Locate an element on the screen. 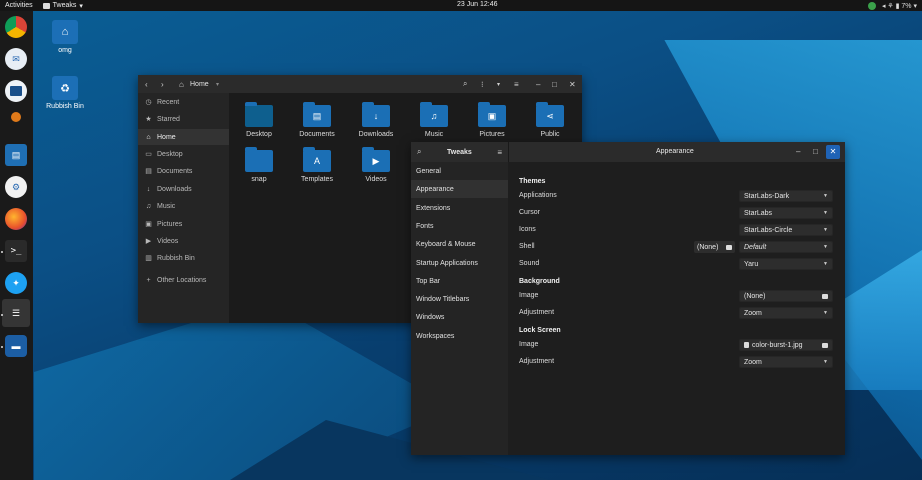 The width and height of the screenshot is (922, 480). sidebar-item-videos: ▶ Videos is located at coordinates (183, 241).